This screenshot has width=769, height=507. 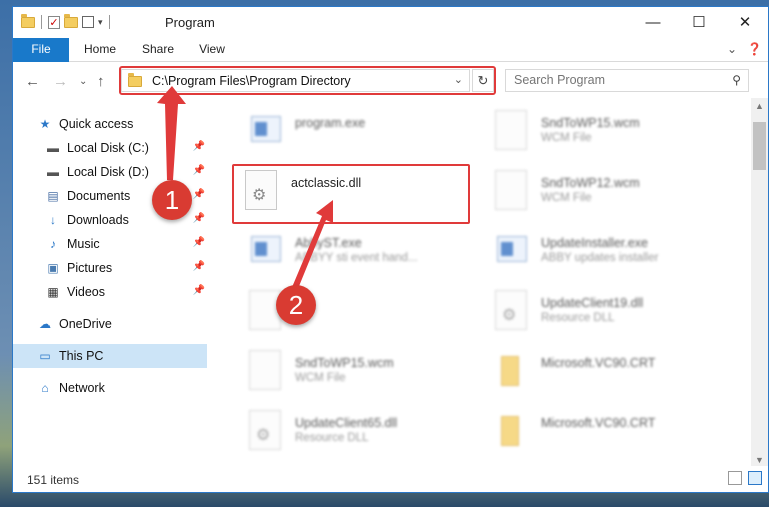 I want to click on minimize-button: —, so click(x=653, y=22).